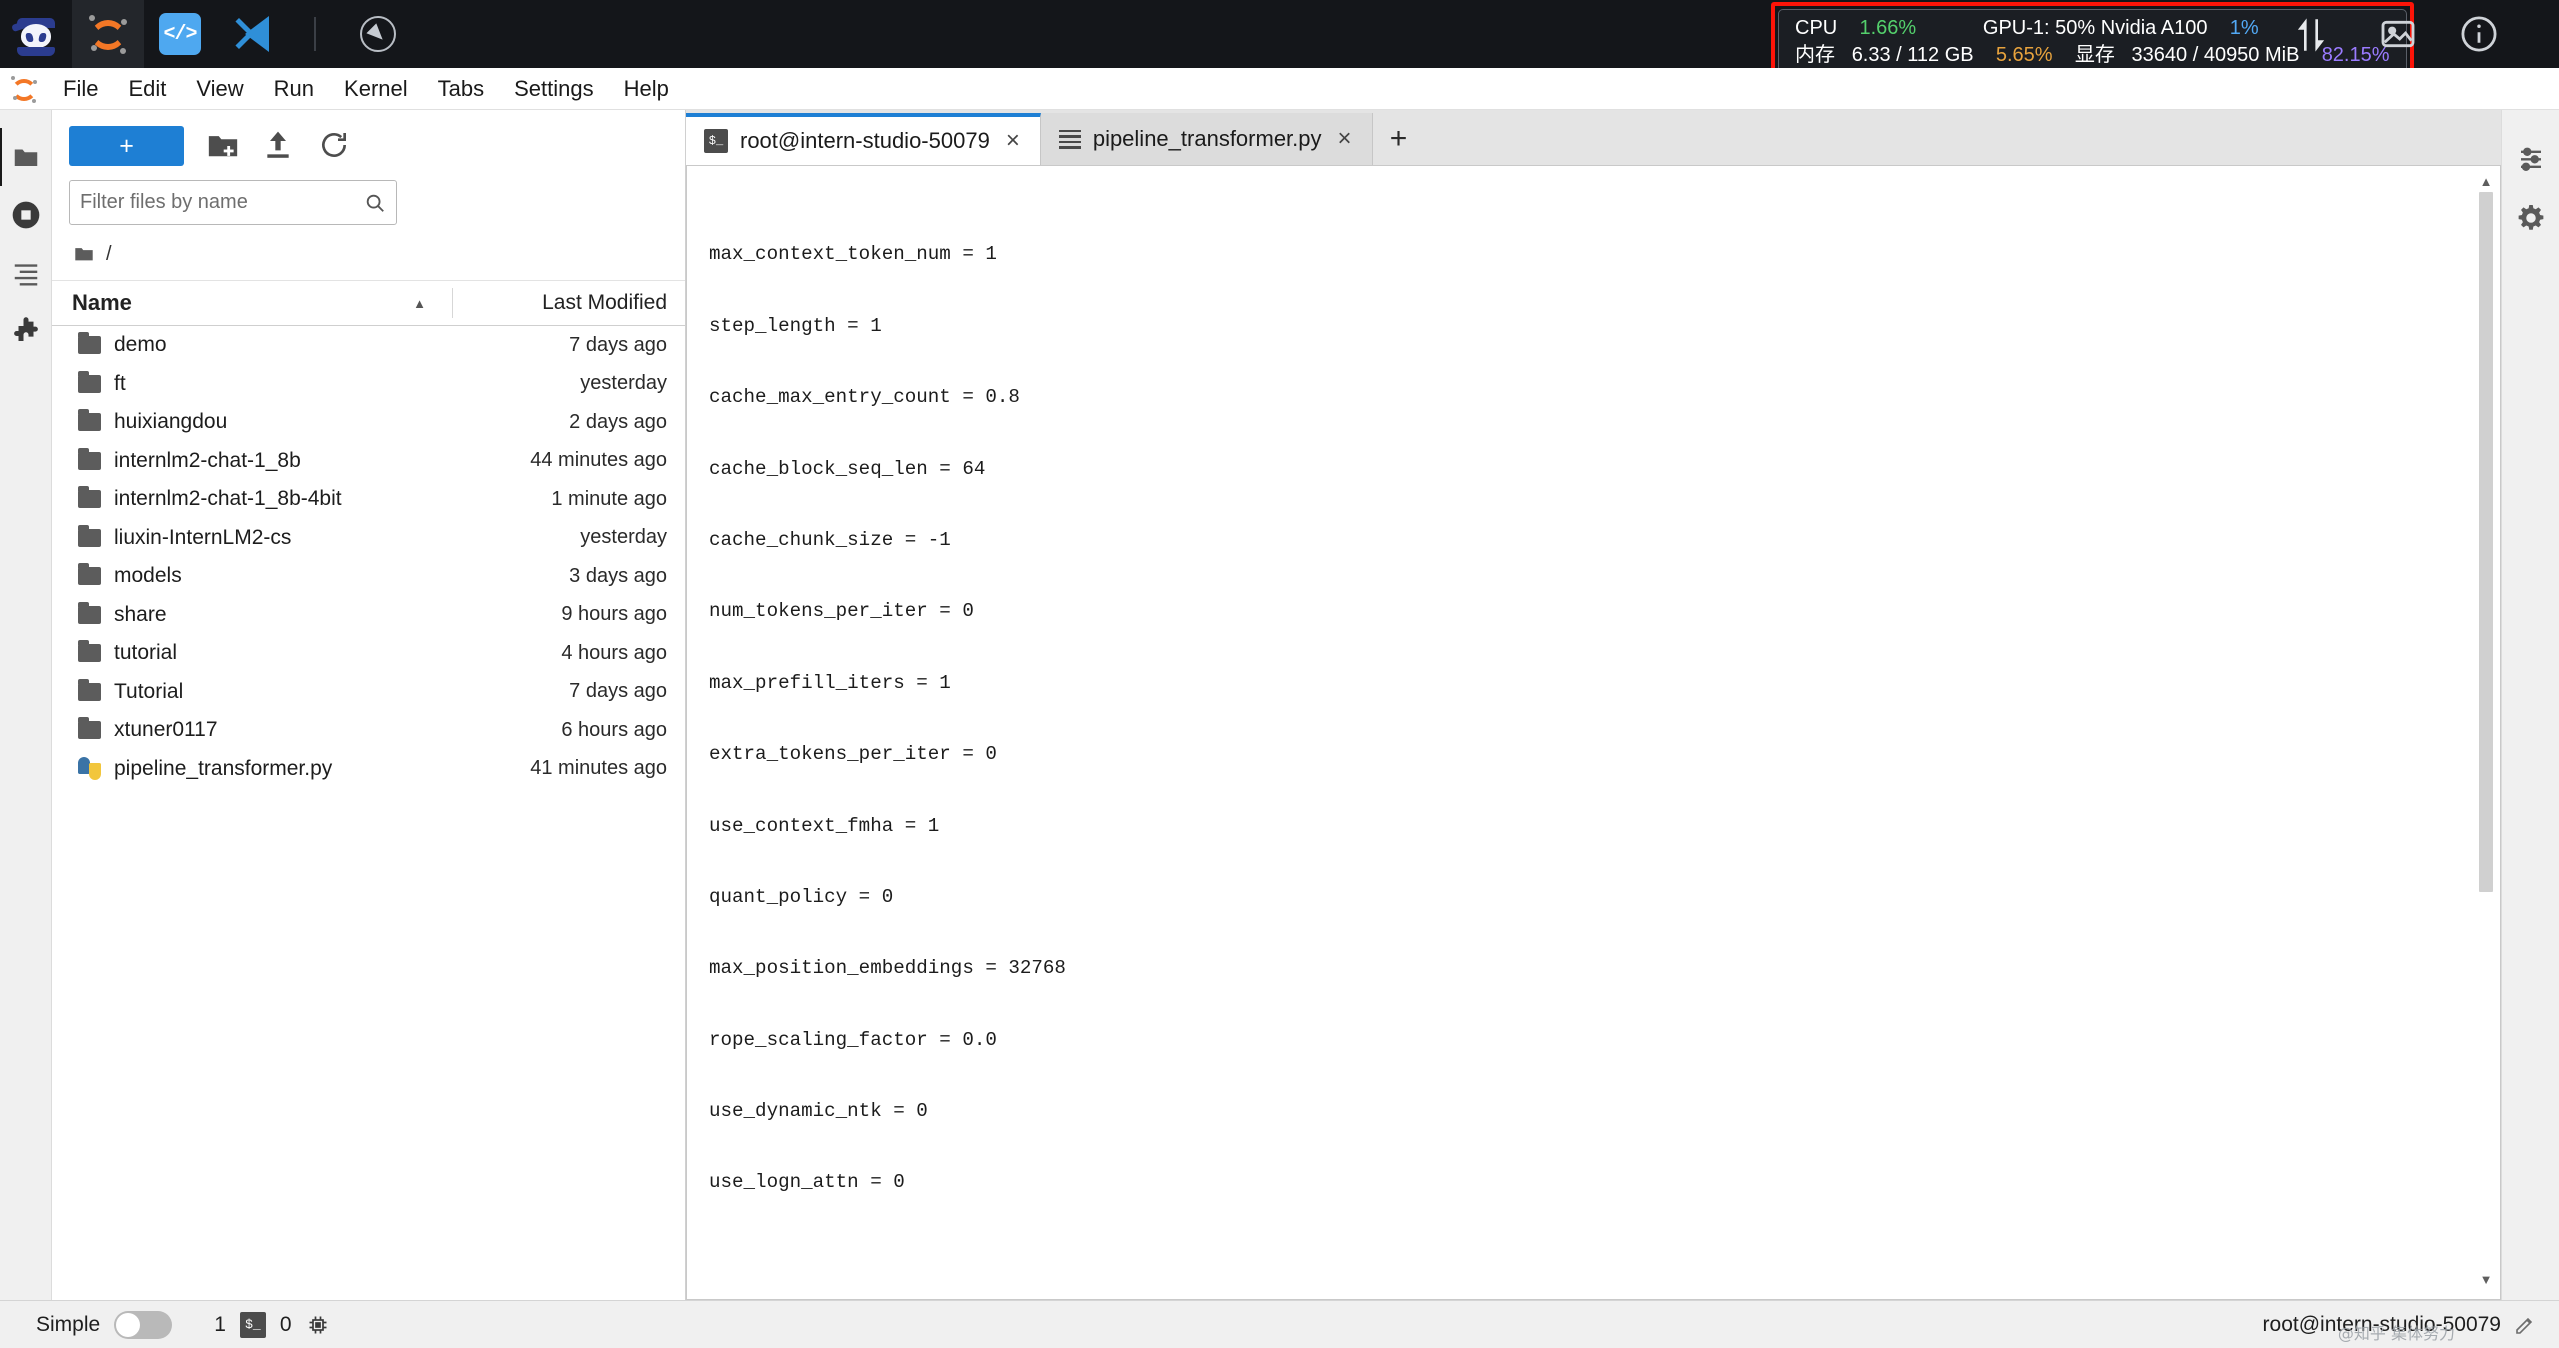 The height and width of the screenshot is (1348, 2559). What do you see at coordinates (166, 730) in the screenshot?
I see `file-name-label: xtuner0117` at bounding box center [166, 730].